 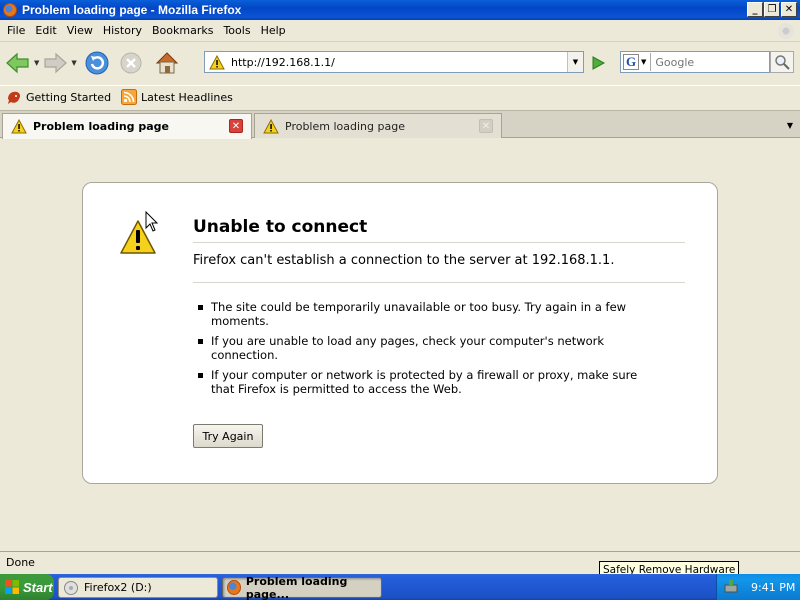 I want to click on restore-button: ❐, so click(x=772, y=9).